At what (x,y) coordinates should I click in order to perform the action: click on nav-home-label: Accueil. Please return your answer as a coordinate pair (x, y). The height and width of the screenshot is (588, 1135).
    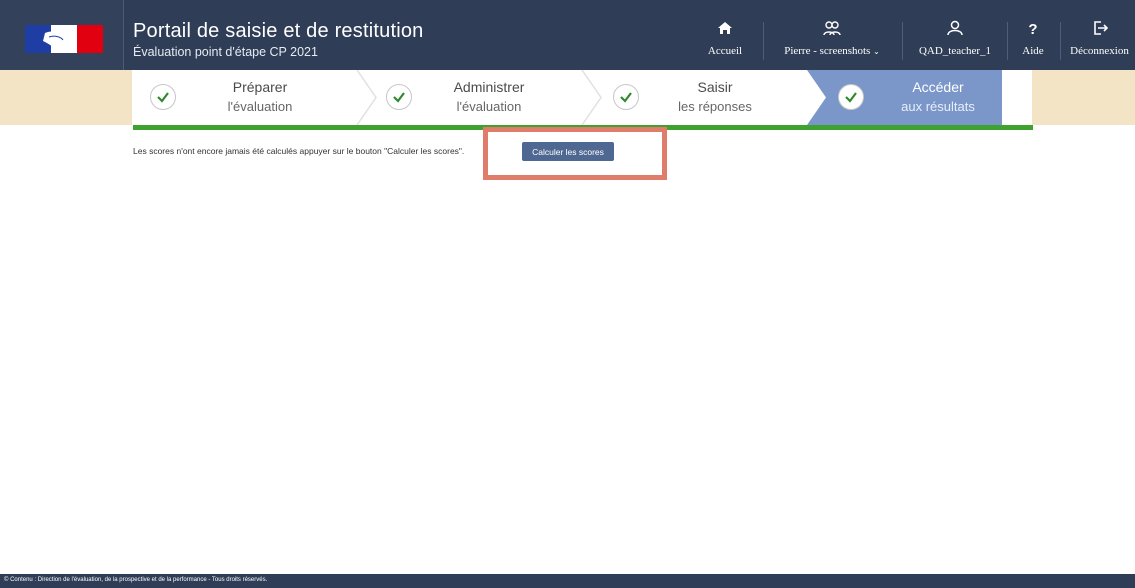
    Looking at the image, I should click on (725, 51).